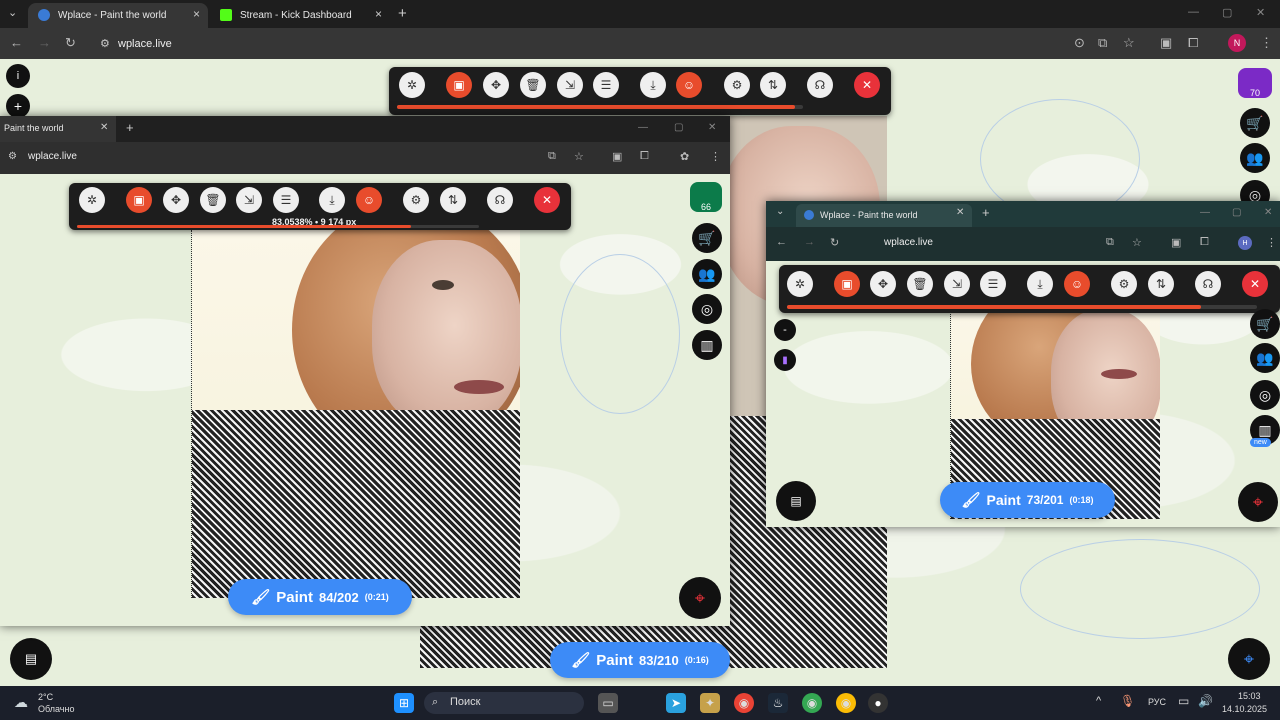 The height and width of the screenshot is (720, 1280). What do you see at coordinates (1205, 701) in the screenshot?
I see `volume-icon: 🔊` at bounding box center [1205, 701].